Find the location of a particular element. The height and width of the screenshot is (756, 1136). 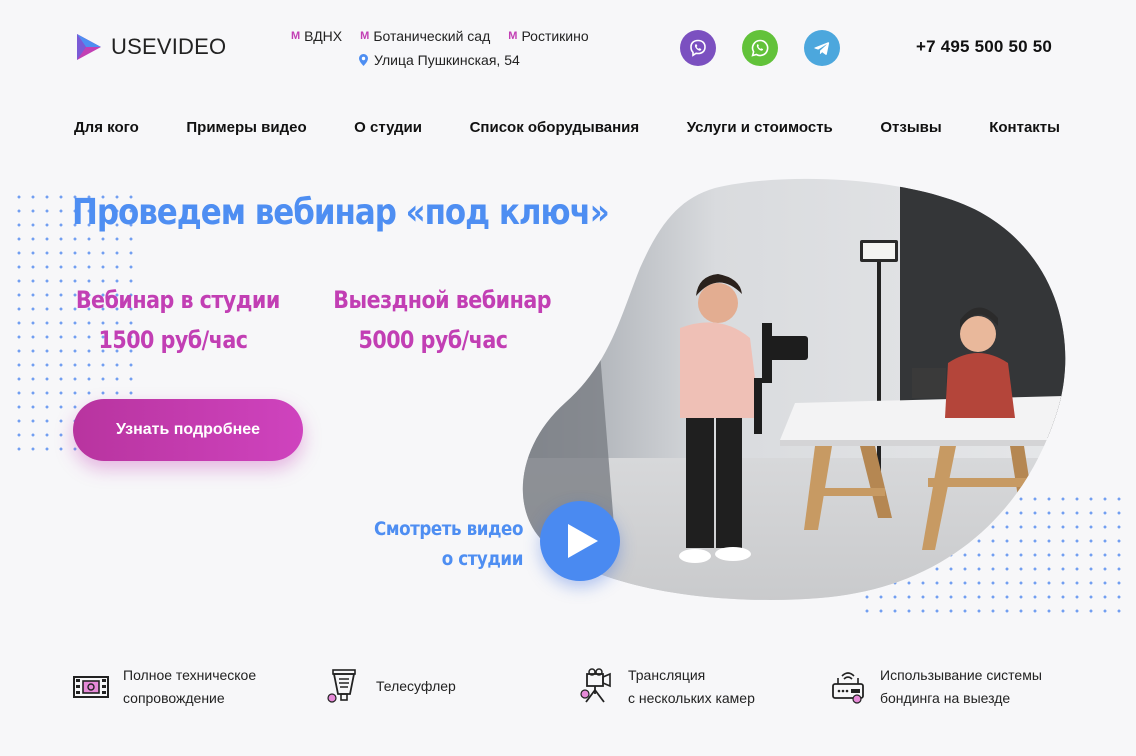

play-video-button is located at coordinates (580, 541).